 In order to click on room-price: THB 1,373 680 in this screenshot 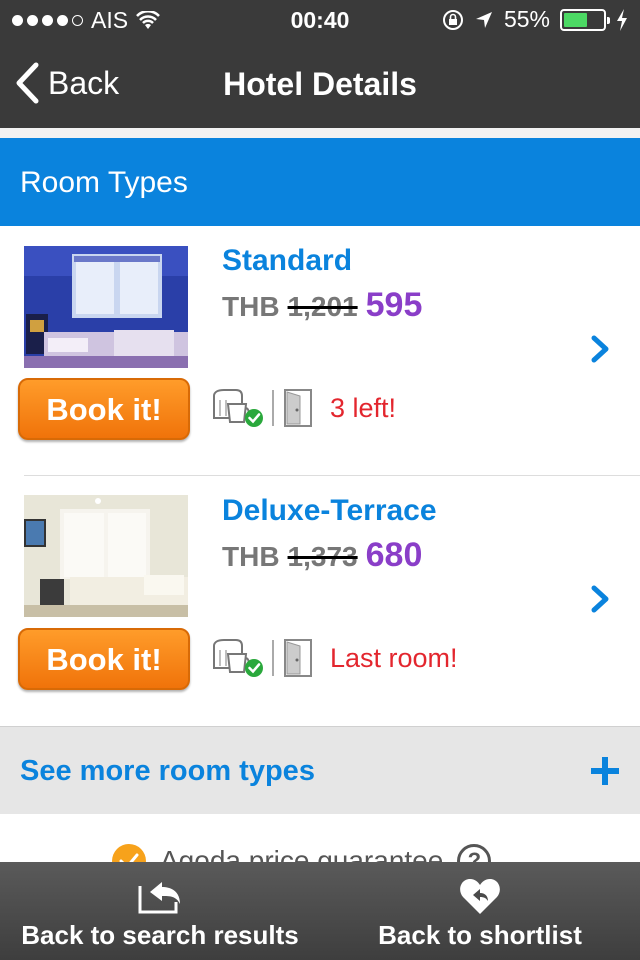, I will do `click(322, 555)`.